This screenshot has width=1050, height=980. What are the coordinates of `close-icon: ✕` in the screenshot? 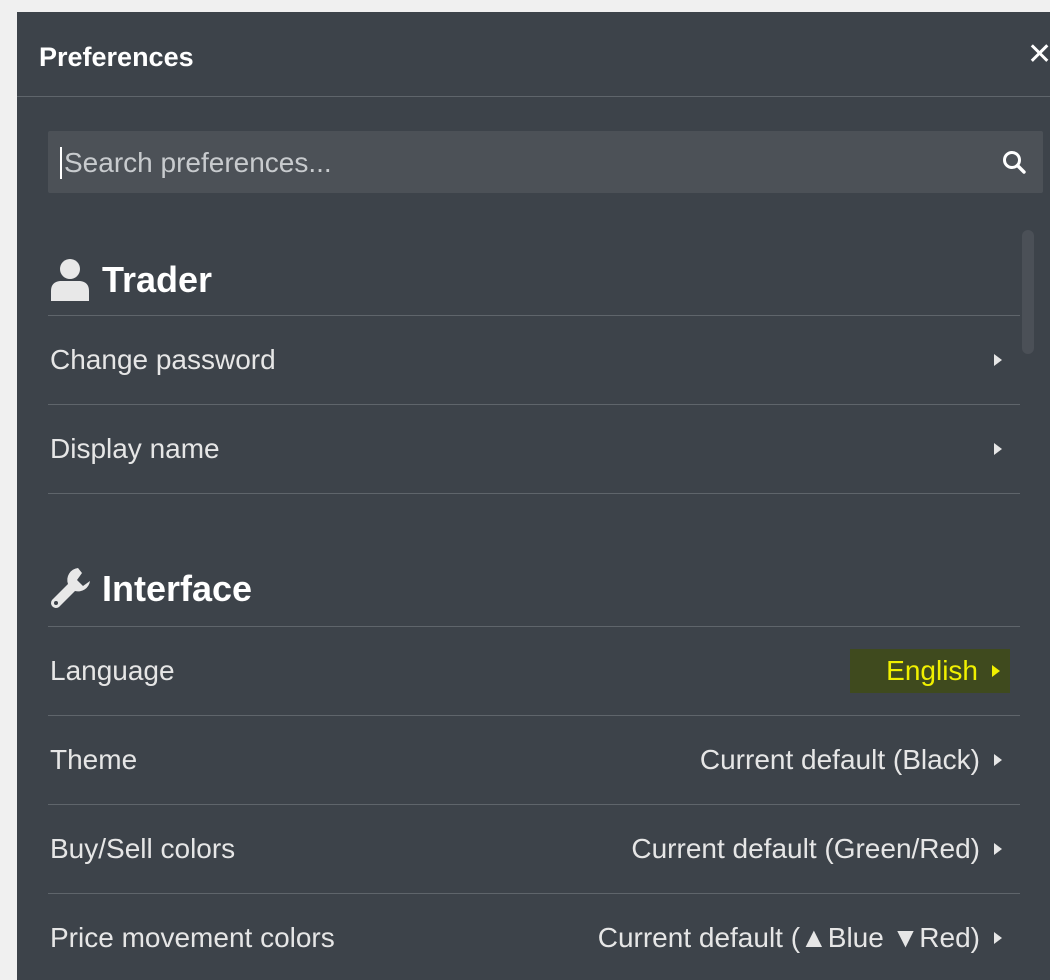 It's located at (1038, 54).